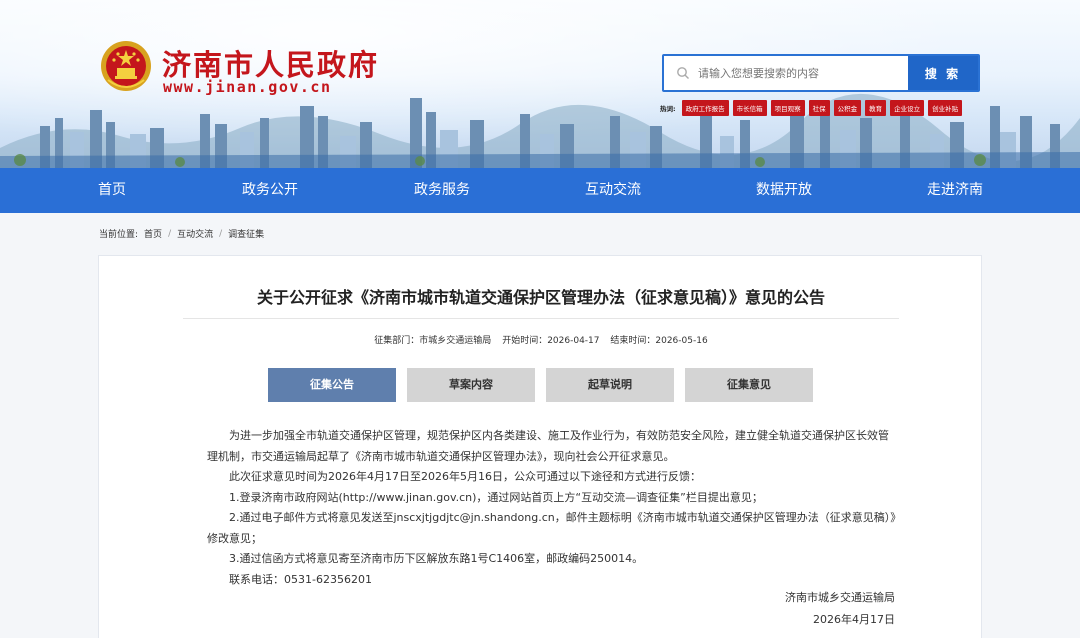  Describe the element at coordinates (683, 73) in the screenshot. I see `search-icon` at that location.